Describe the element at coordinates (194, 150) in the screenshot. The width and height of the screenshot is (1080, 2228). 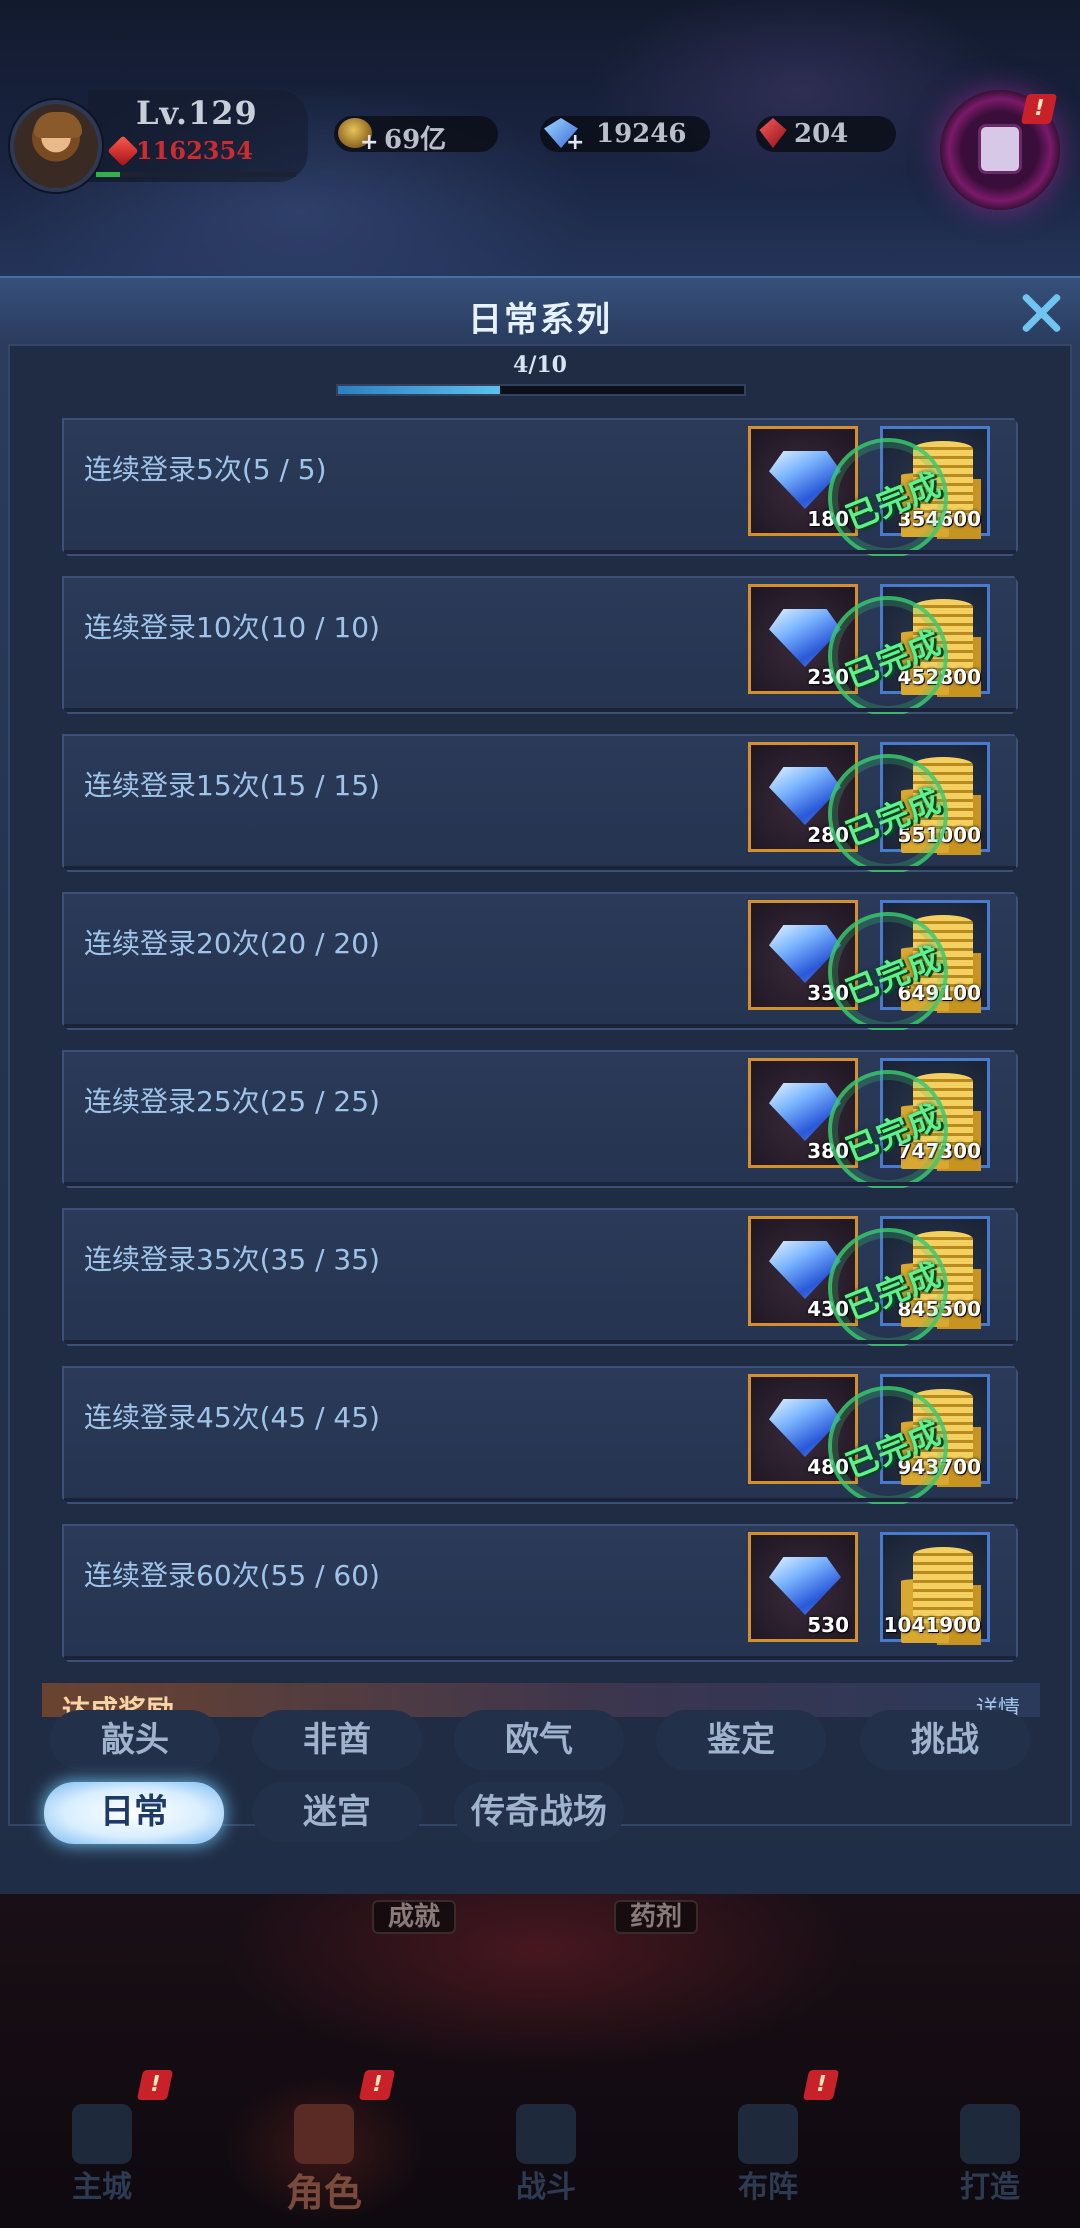
I see `player-power: 1162354` at that location.